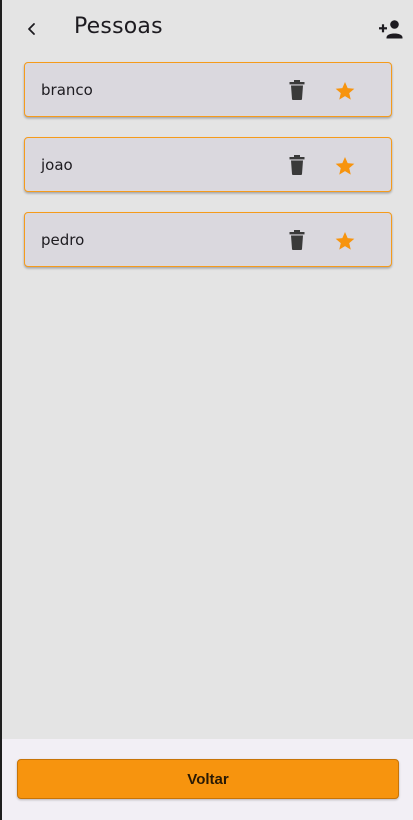  I want to click on list-item: joao, so click(208, 164).